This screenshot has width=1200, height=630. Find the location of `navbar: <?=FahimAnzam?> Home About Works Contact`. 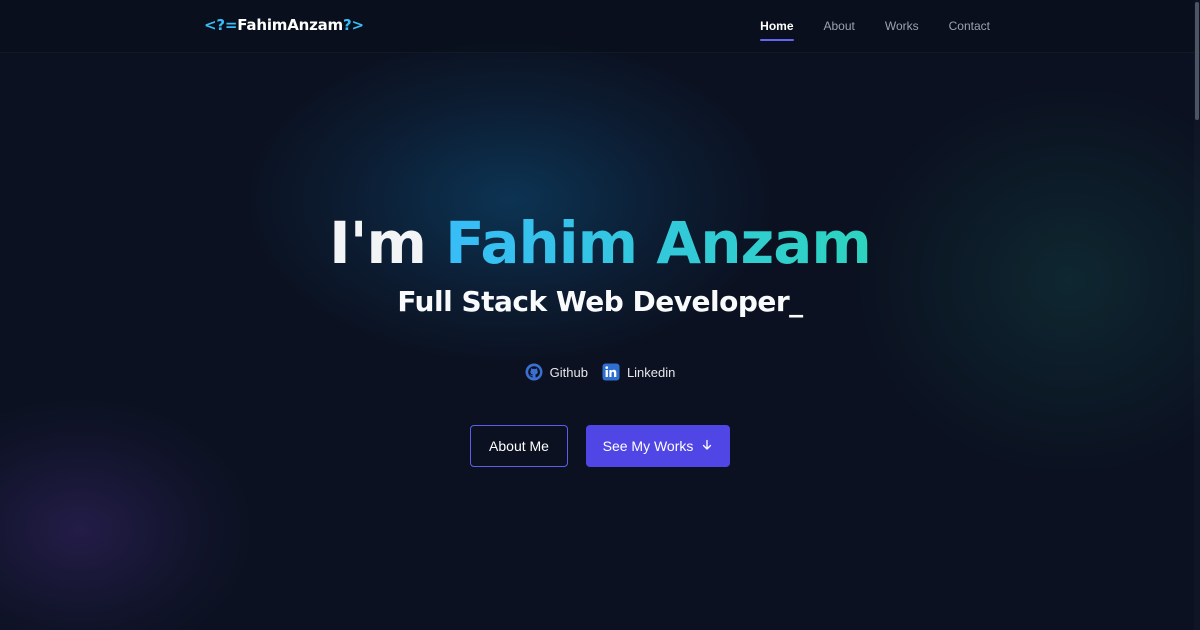

navbar: <?=FahimAnzam?> Home About Works Contact is located at coordinates (600, 26).